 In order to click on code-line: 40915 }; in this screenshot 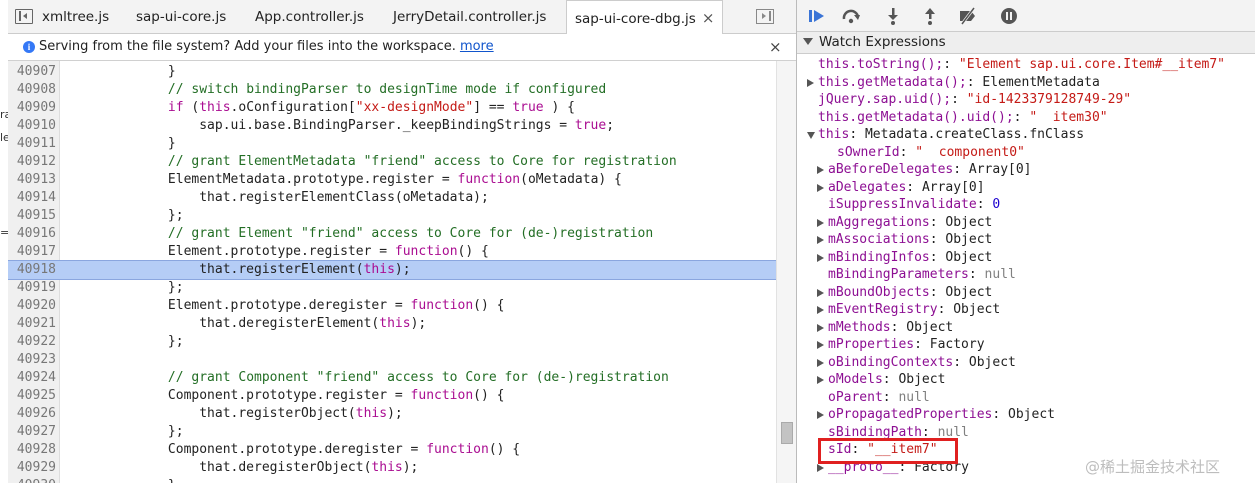, I will do `click(392, 216)`.